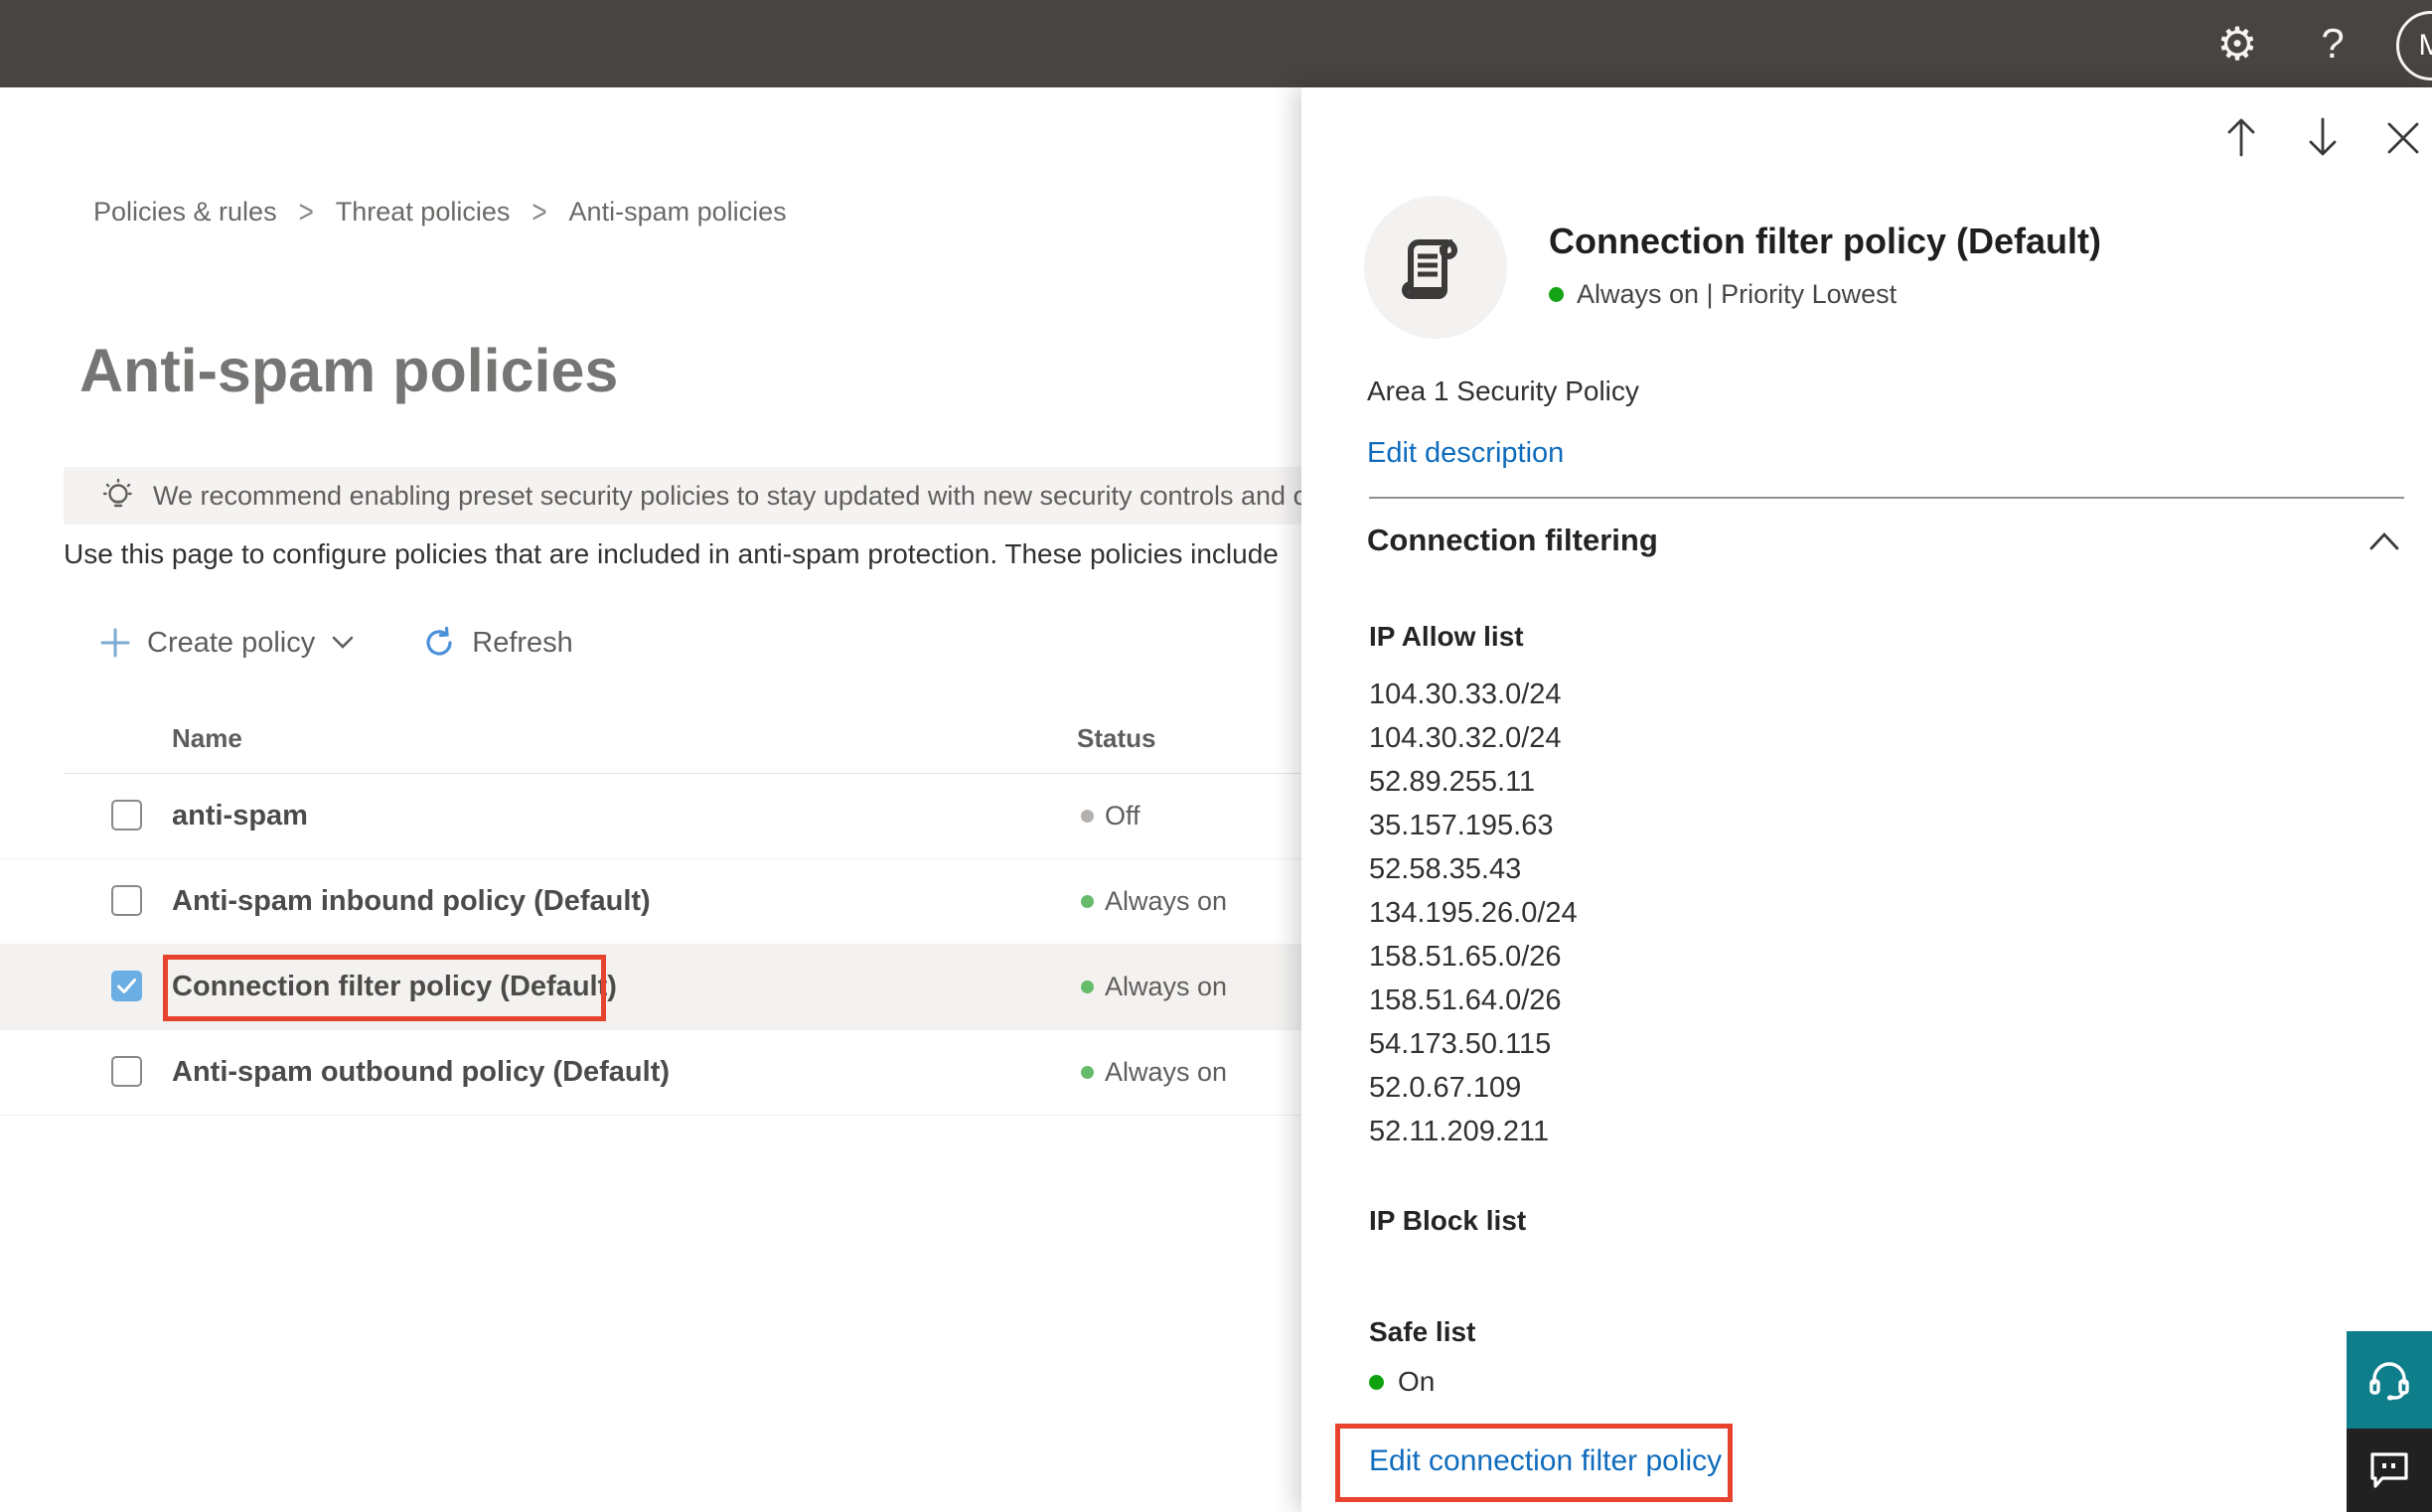 Image resolution: width=2432 pixels, height=1512 pixels. What do you see at coordinates (439, 643) in the screenshot?
I see `refresh-icon` at bounding box center [439, 643].